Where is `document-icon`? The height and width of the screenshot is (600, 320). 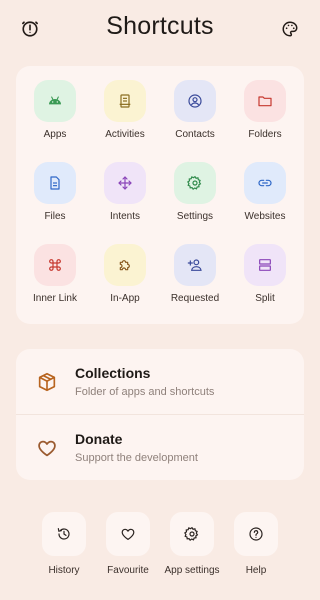
document-icon is located at coordinates (55, 183).